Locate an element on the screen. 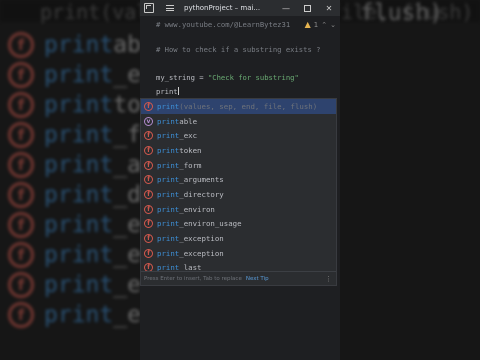  completion-item: v printable is located at coordinates (238, 121).